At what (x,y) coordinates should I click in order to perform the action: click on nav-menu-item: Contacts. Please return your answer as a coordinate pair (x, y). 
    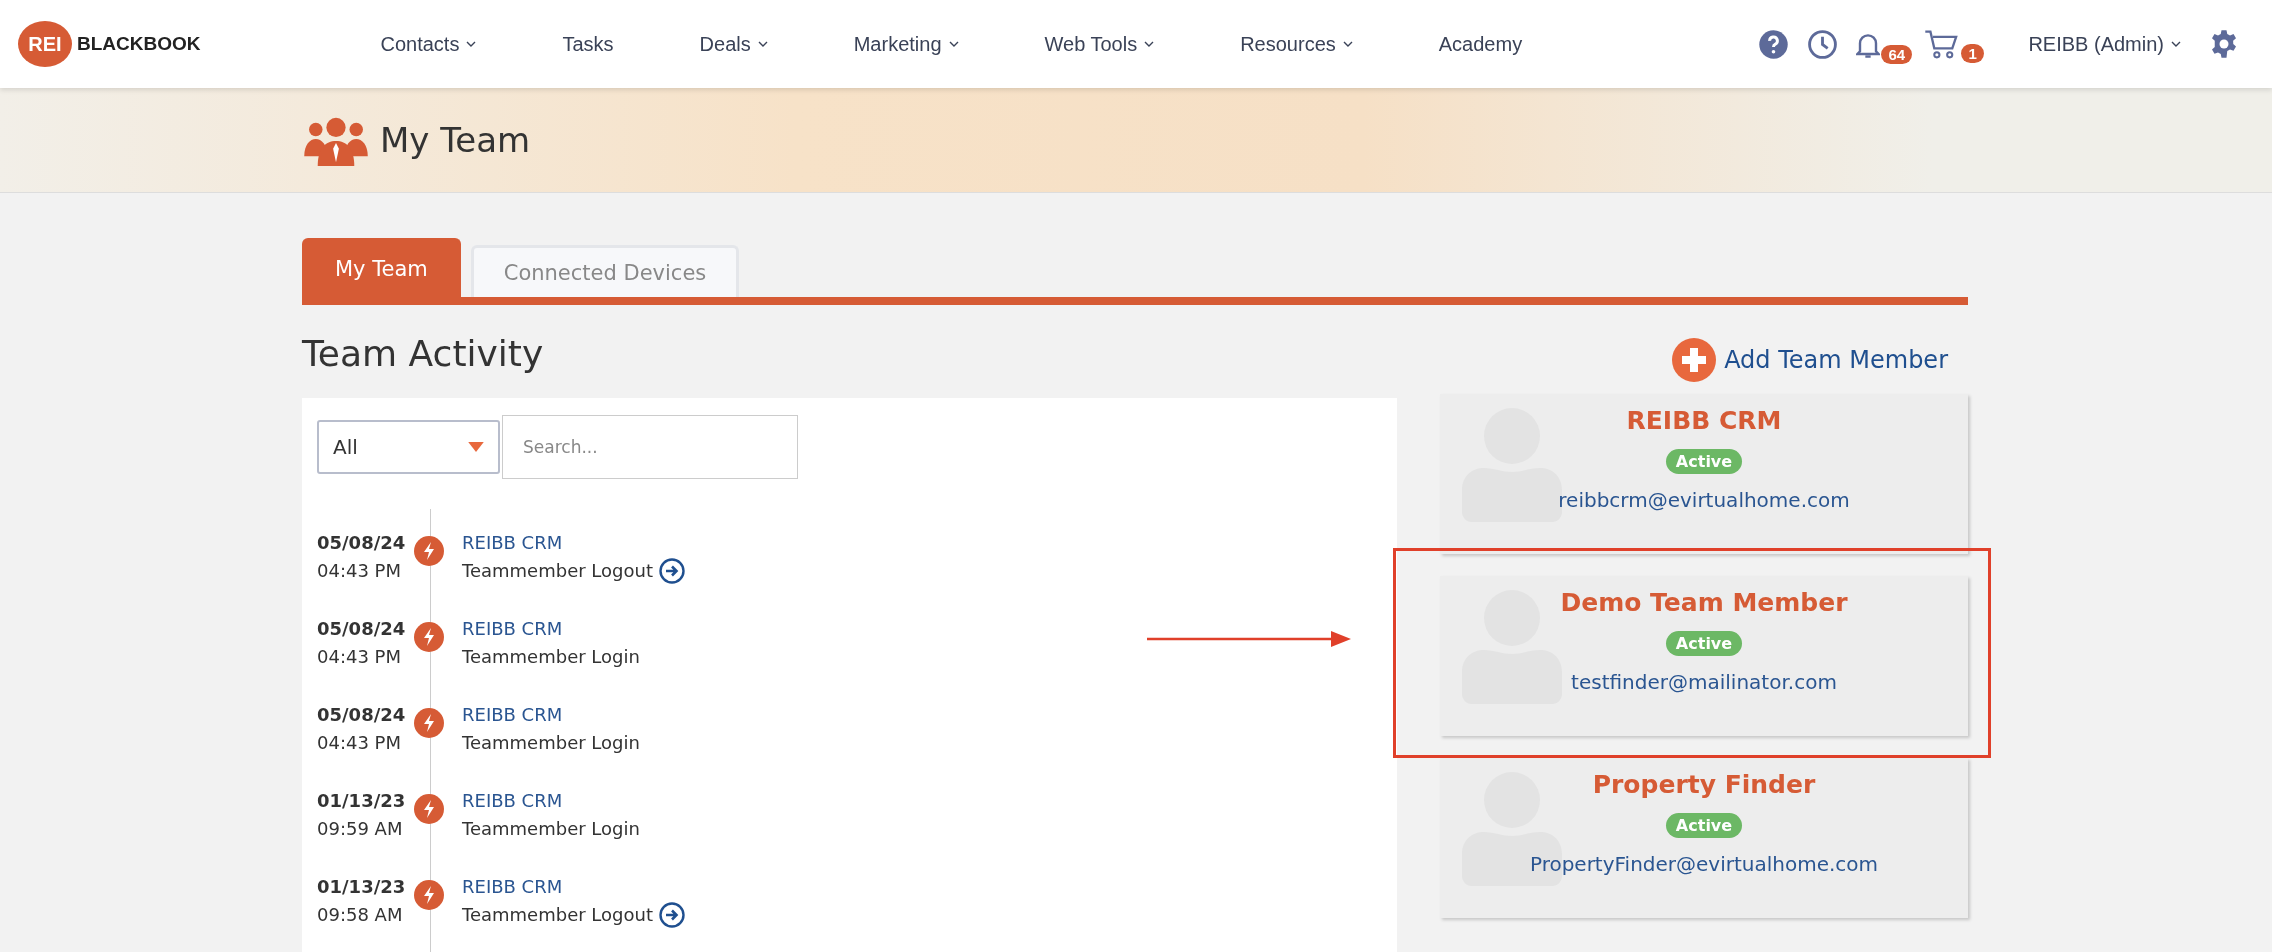
    Looking at the image, I should click on (428, 44).